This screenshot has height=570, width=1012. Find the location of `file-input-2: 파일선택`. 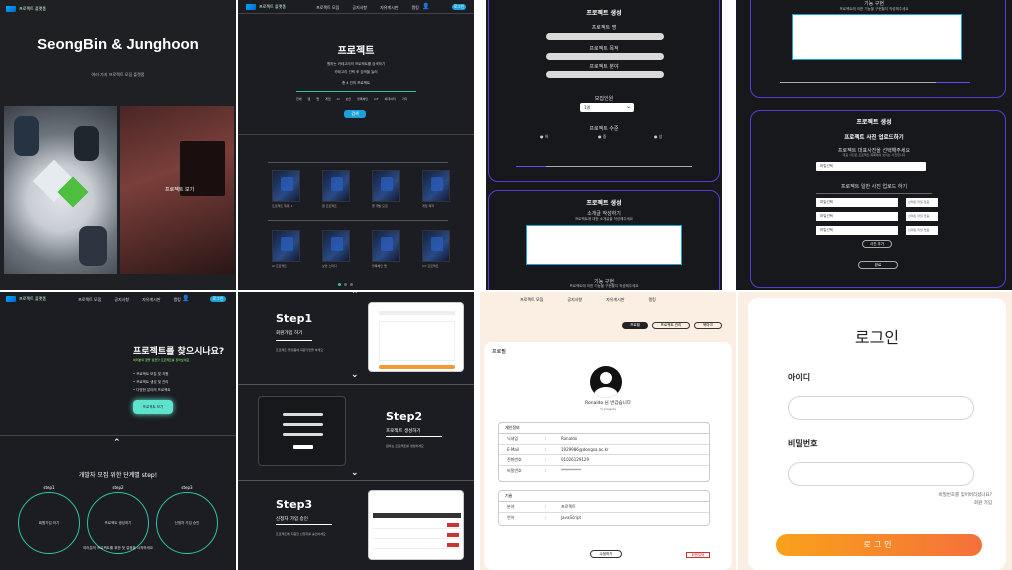

file-input-2: 파일선택 is located at coordinates (857, 216).